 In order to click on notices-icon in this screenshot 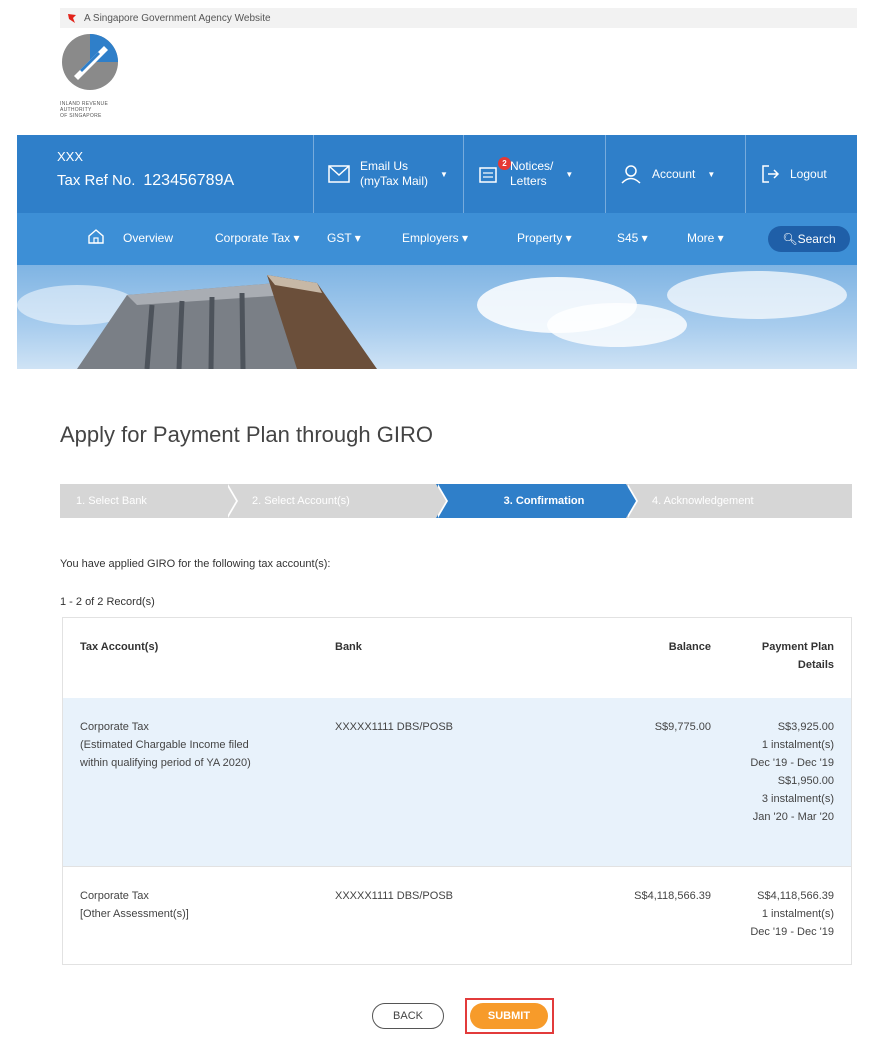, I will do `click(488, 175)`.